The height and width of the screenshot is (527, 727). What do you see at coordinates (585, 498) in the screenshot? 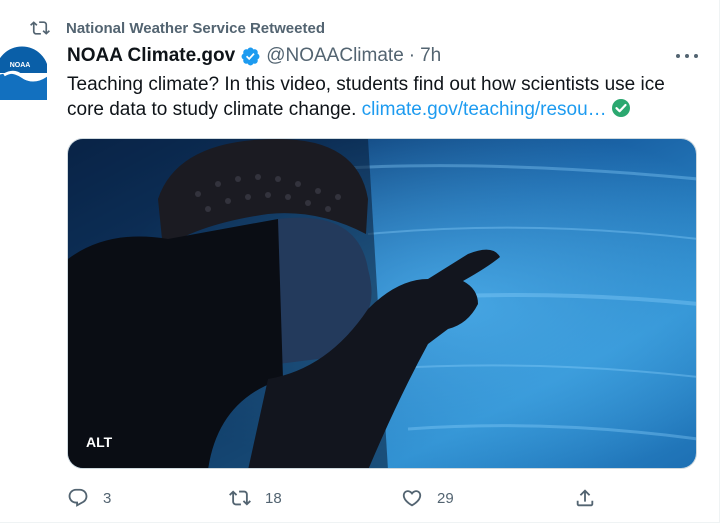
I see `share-icon` at bounding box center [585, 498].